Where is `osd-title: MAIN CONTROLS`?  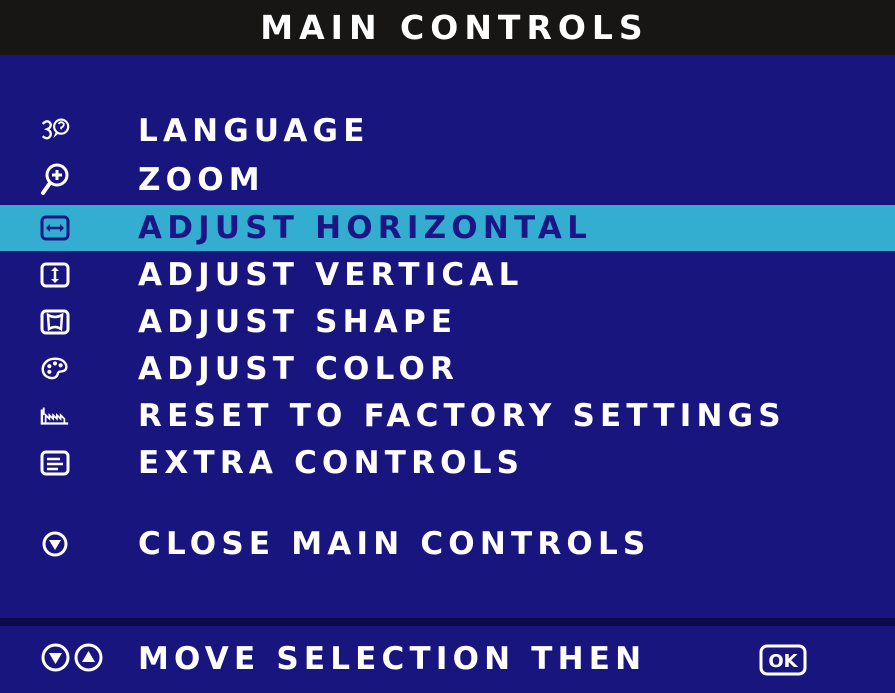 osd-title: MAIN CONTROLS is located at coordinates (447, 27).